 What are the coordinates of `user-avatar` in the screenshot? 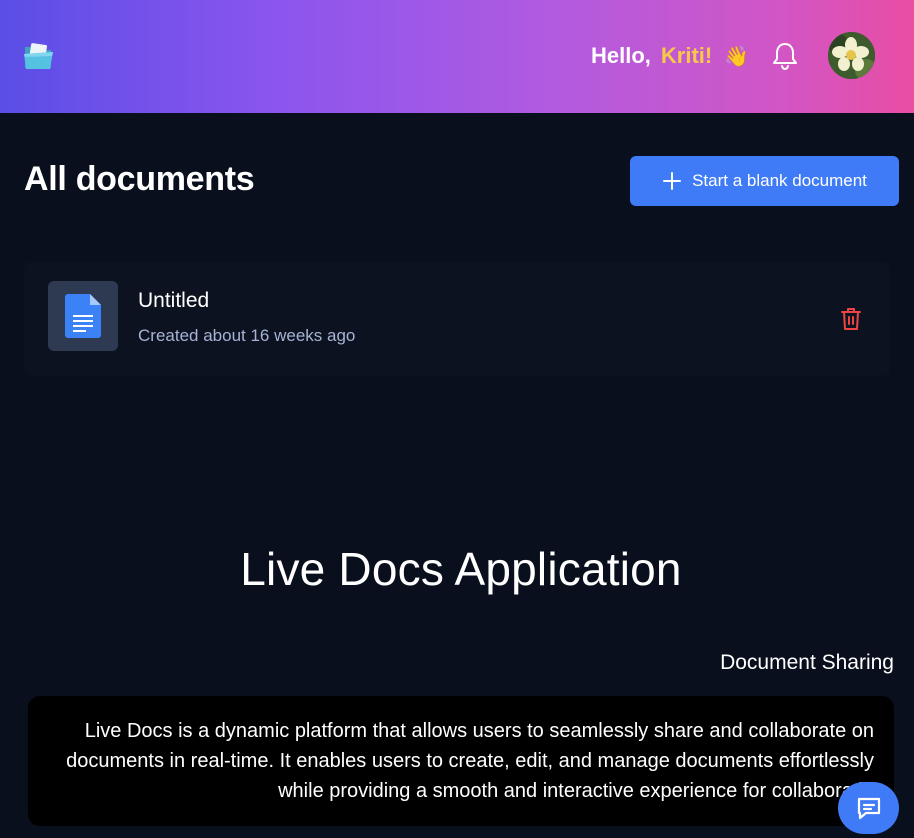 It's located at (851, 55).